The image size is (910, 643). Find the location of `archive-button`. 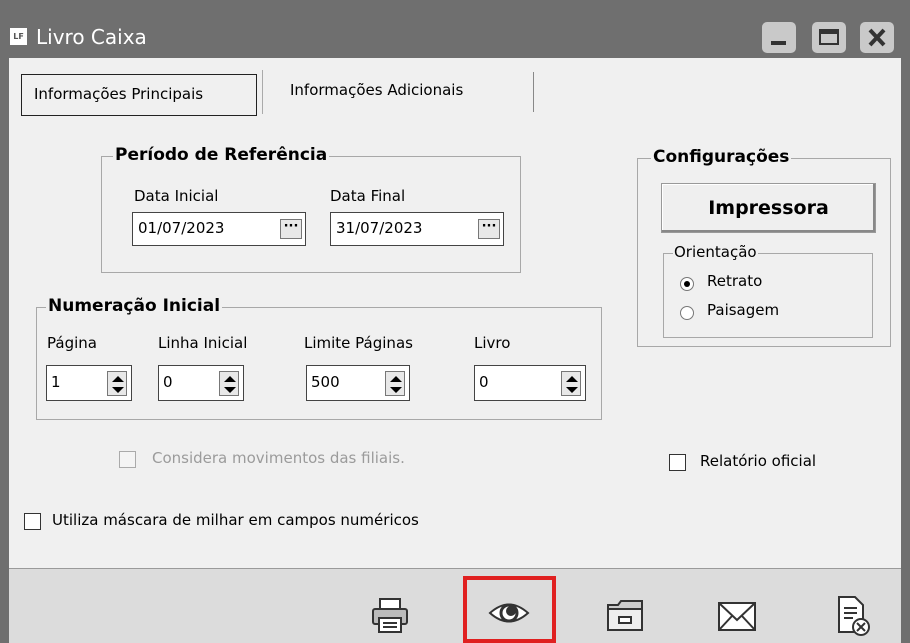

archive-button is located at coordinates (625, 618).